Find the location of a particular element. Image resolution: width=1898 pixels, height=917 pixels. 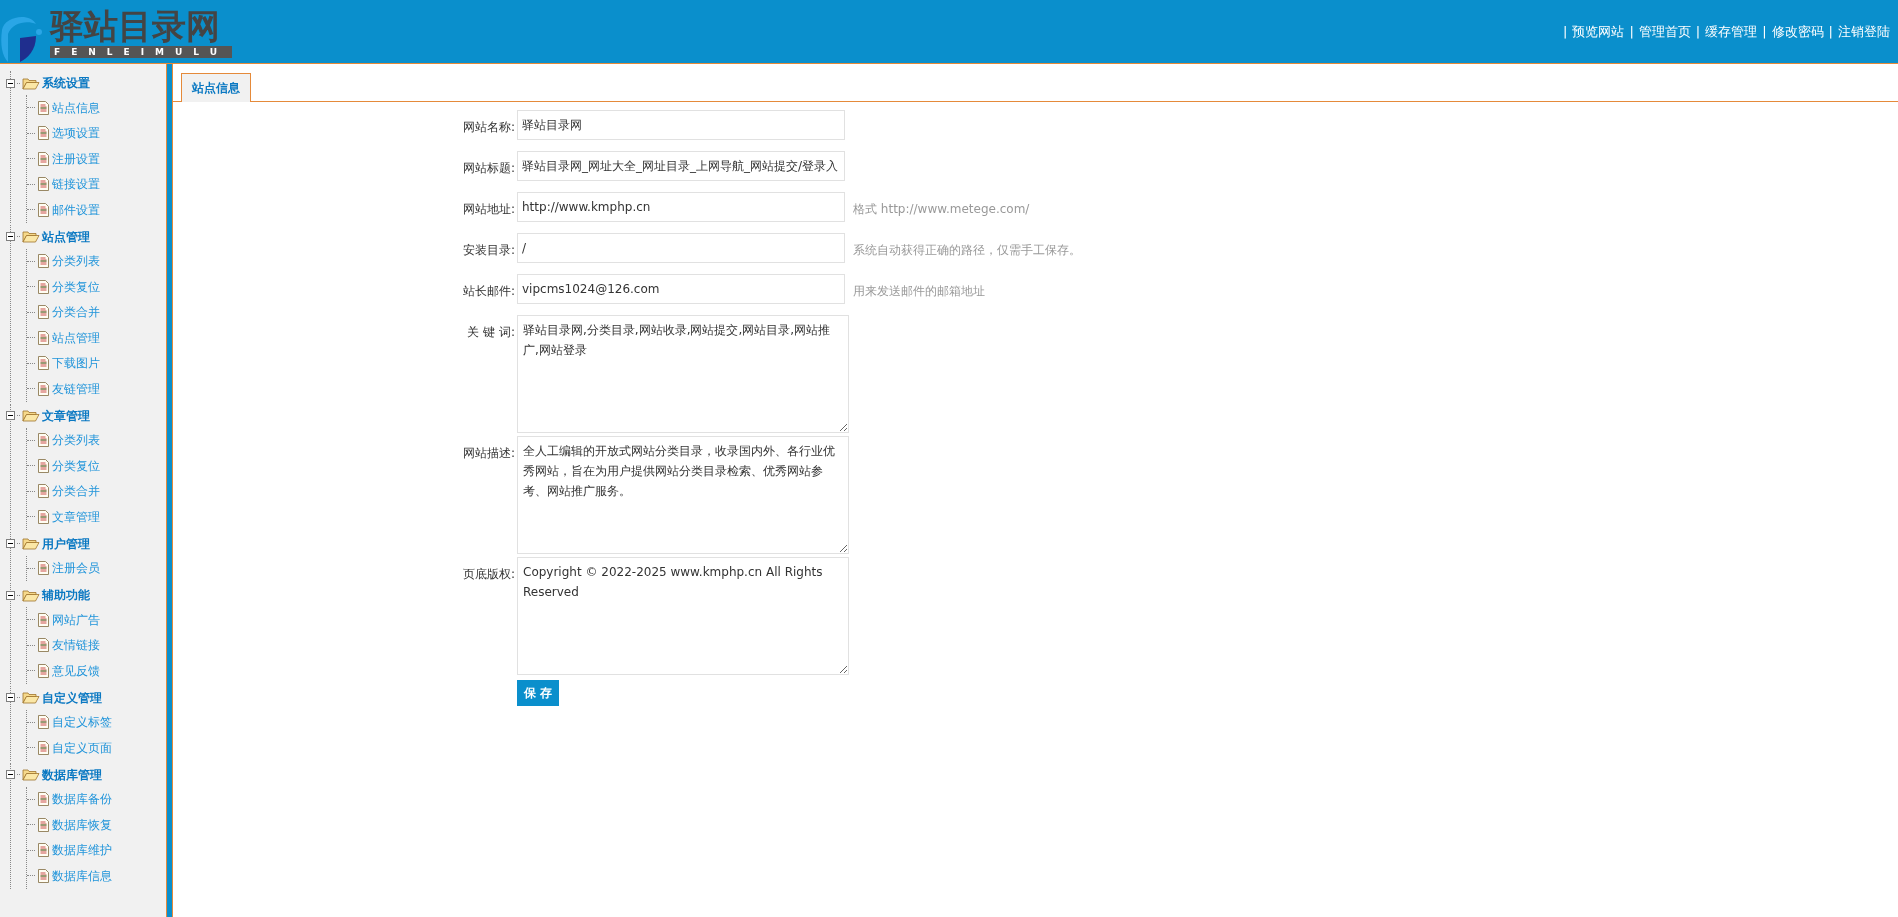

text-area: Copyright © 2022-2025 www.kmphp.cn All Rights Reserved is located at coordinates (683, 616).